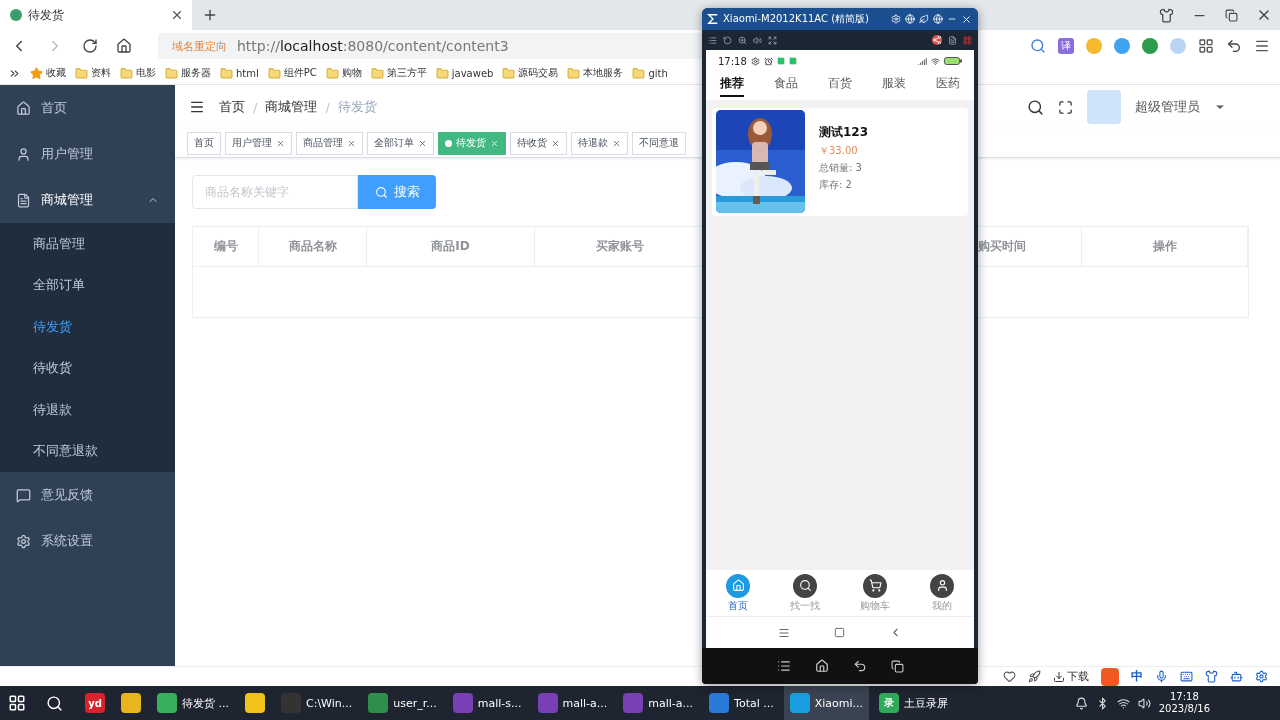  I want to click on submenu-item: 不同意退款, so click(87, 451).